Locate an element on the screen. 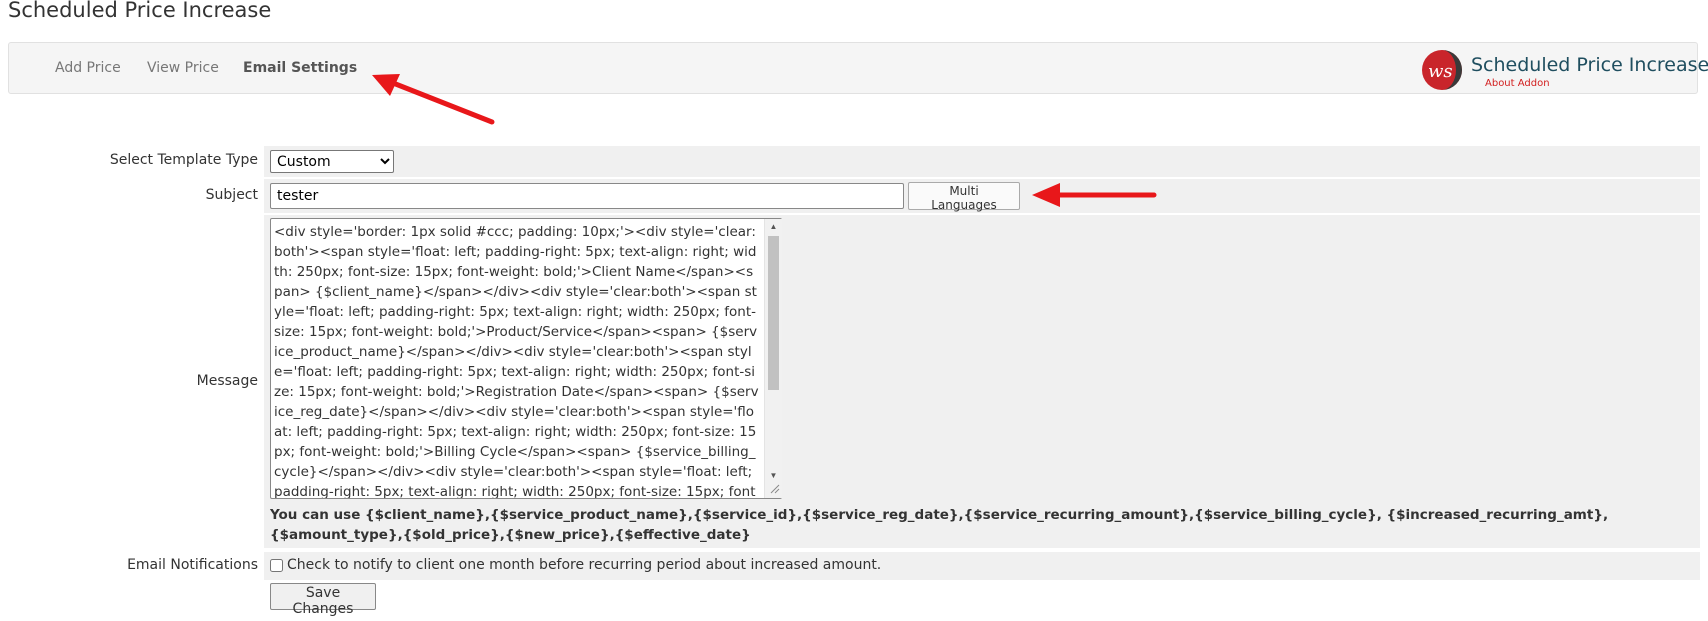 The width and height of the screenshot is (1708, 621). scroll-thumb is located at coordinates (773, 313).